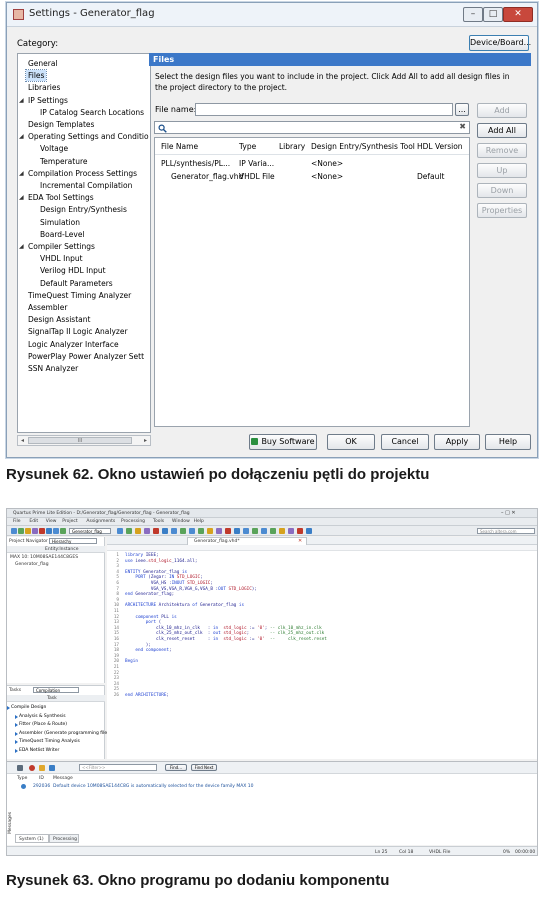 The height and width of the screenshot is (900, 544). Describe the element at coordinates (502, 110) in the screenshot. I see `add-button: Add` at that location.